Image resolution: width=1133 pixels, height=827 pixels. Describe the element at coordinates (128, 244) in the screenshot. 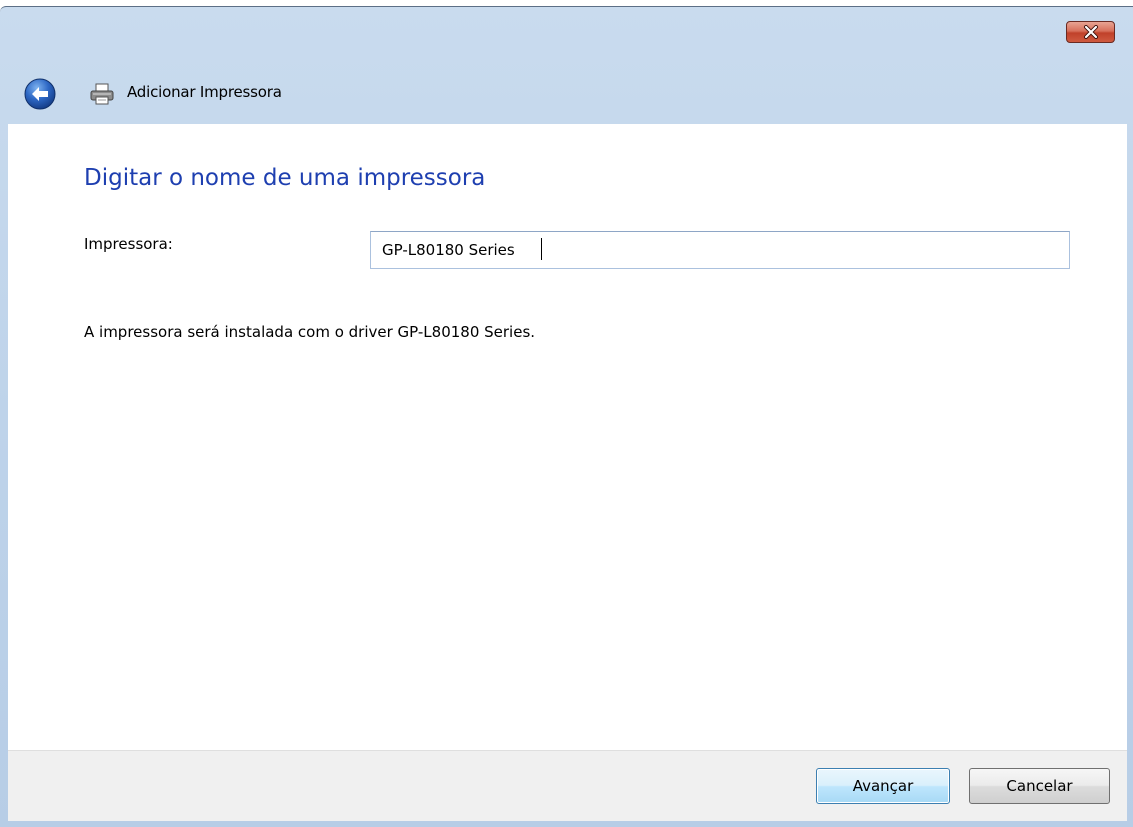

I see `printer-name-label: Impressora:` at that location.